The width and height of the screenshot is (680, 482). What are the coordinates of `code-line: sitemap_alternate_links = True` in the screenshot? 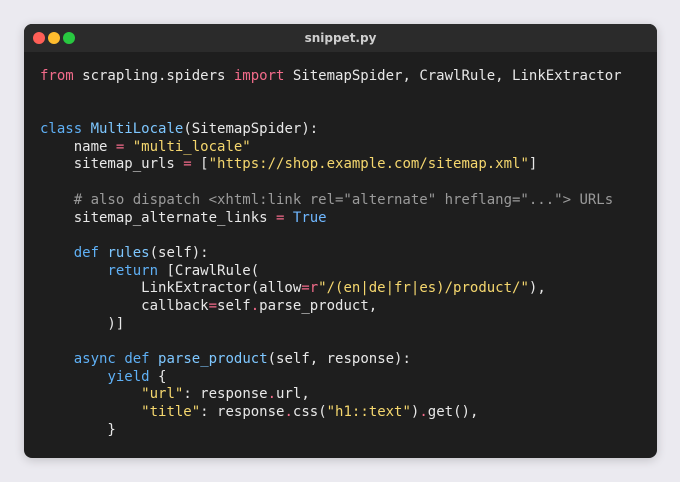 It's located at (331, 219).